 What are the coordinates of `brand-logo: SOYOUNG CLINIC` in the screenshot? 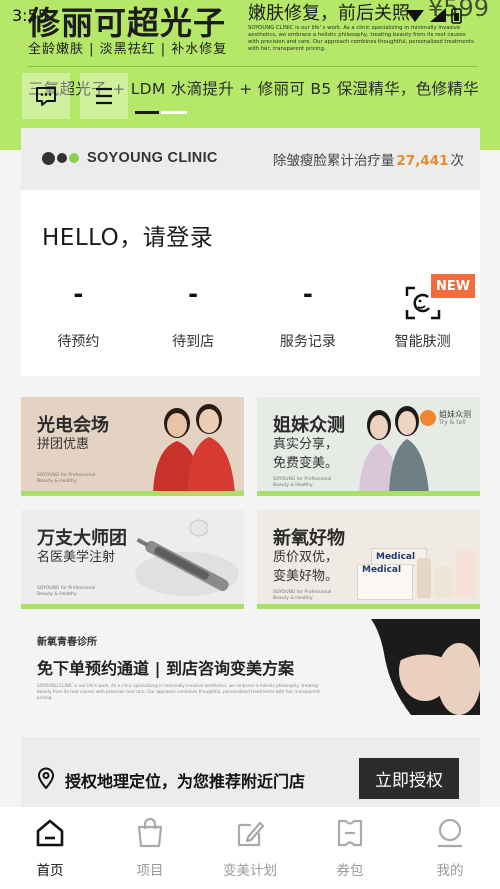 It's located at (130, 158).